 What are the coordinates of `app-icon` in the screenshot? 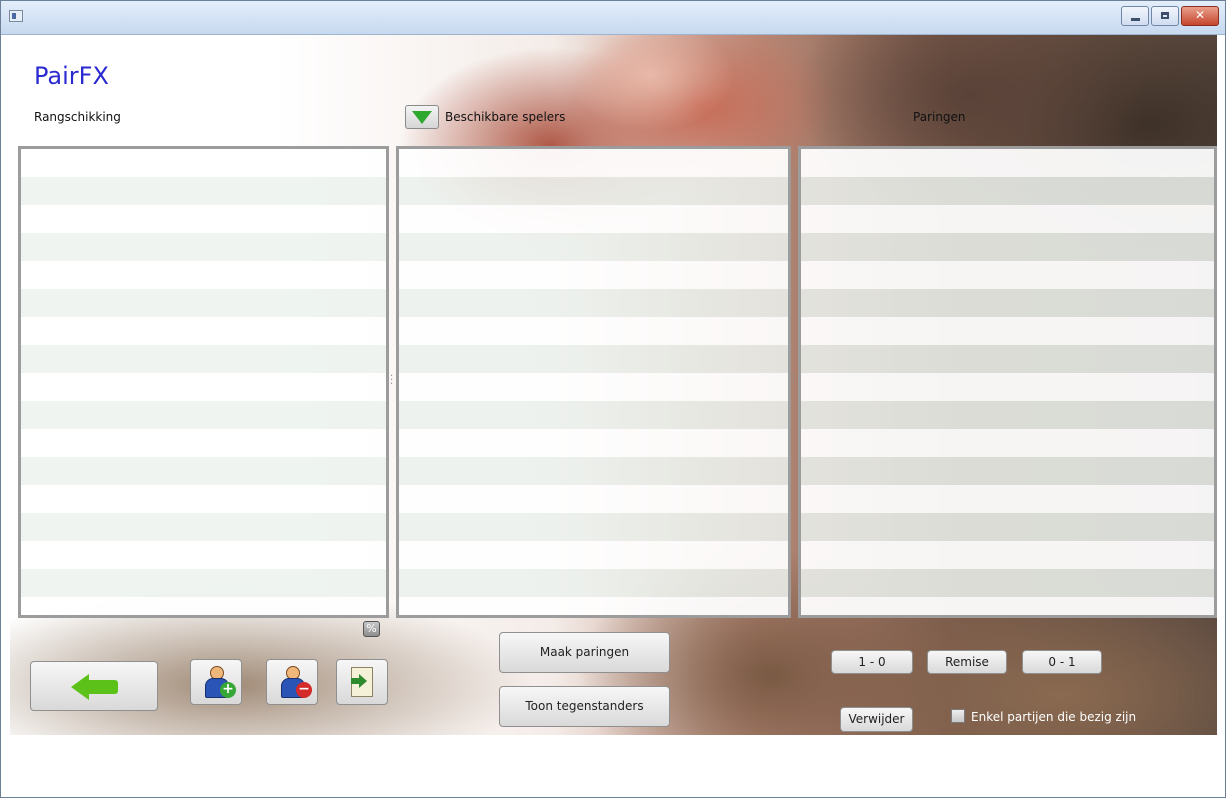 It's located at (16, 16).